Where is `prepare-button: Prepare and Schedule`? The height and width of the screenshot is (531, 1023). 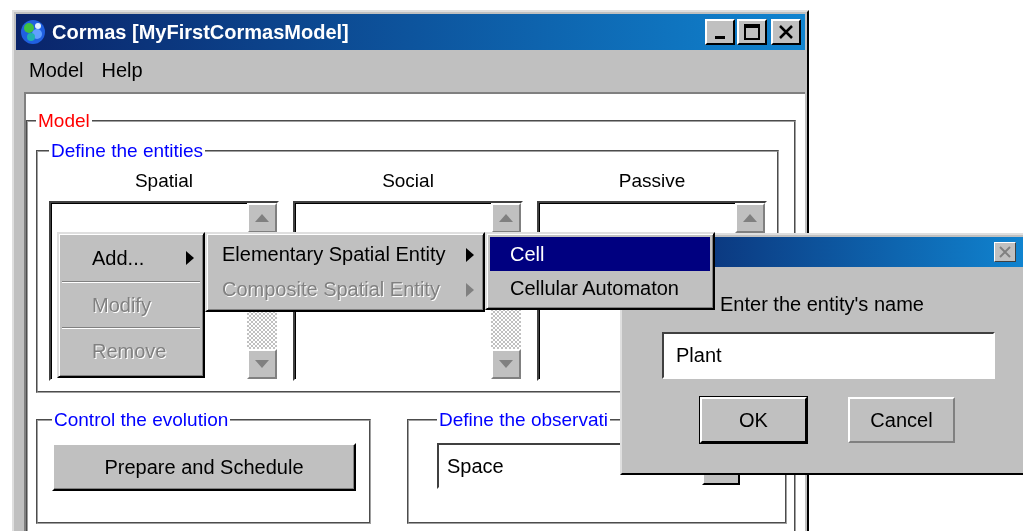
prepare-button: Prepare and Schedule is located at coordinates (204, 467).